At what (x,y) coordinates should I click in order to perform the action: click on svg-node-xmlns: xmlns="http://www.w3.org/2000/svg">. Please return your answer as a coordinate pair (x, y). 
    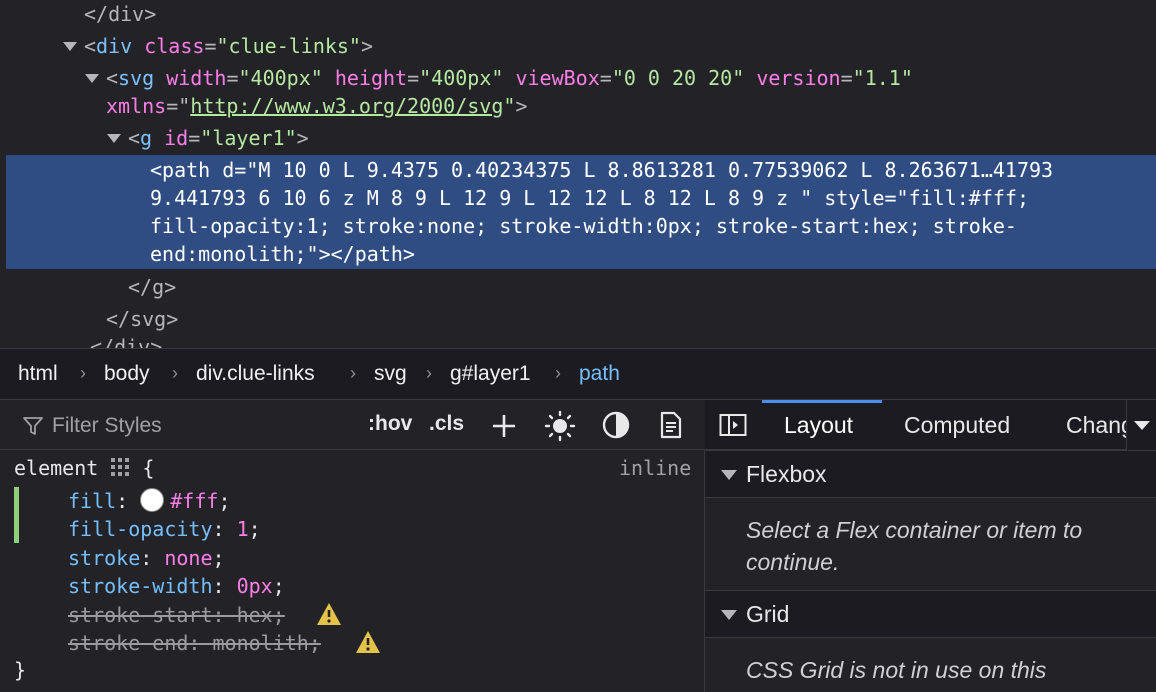
    Looking at the image, I should click on (317, 106).